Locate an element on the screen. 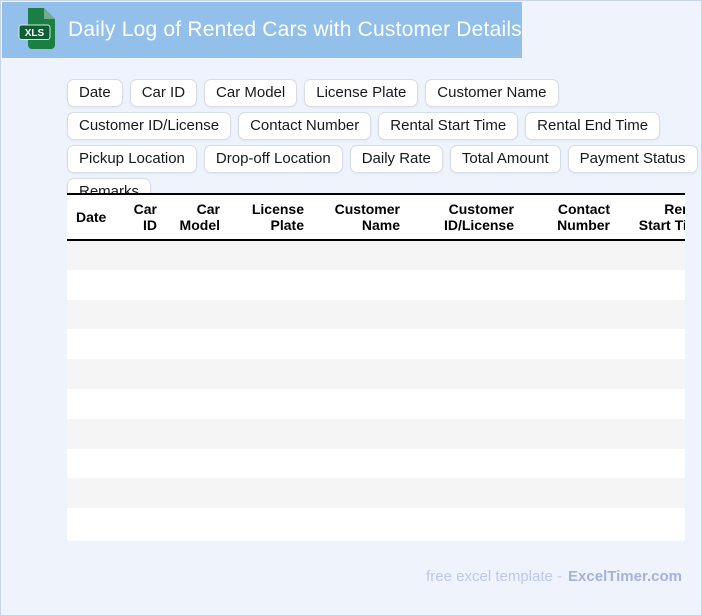 The image size is (702, 616). column-header-car-id: Car ID is located at coordinates (145, 217).